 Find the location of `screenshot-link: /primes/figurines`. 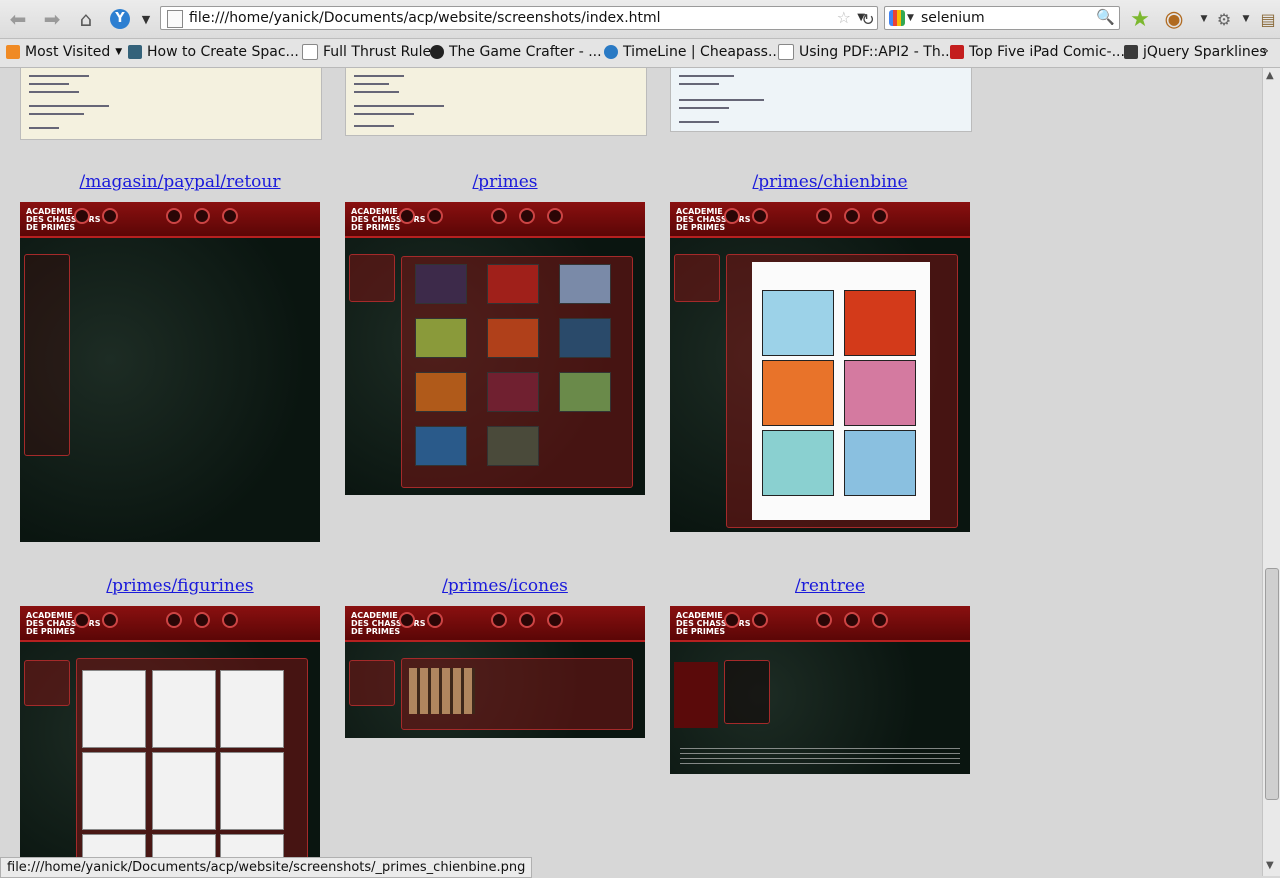

screenshot-link: /primes/figurines is located at coordinates (180, 586).